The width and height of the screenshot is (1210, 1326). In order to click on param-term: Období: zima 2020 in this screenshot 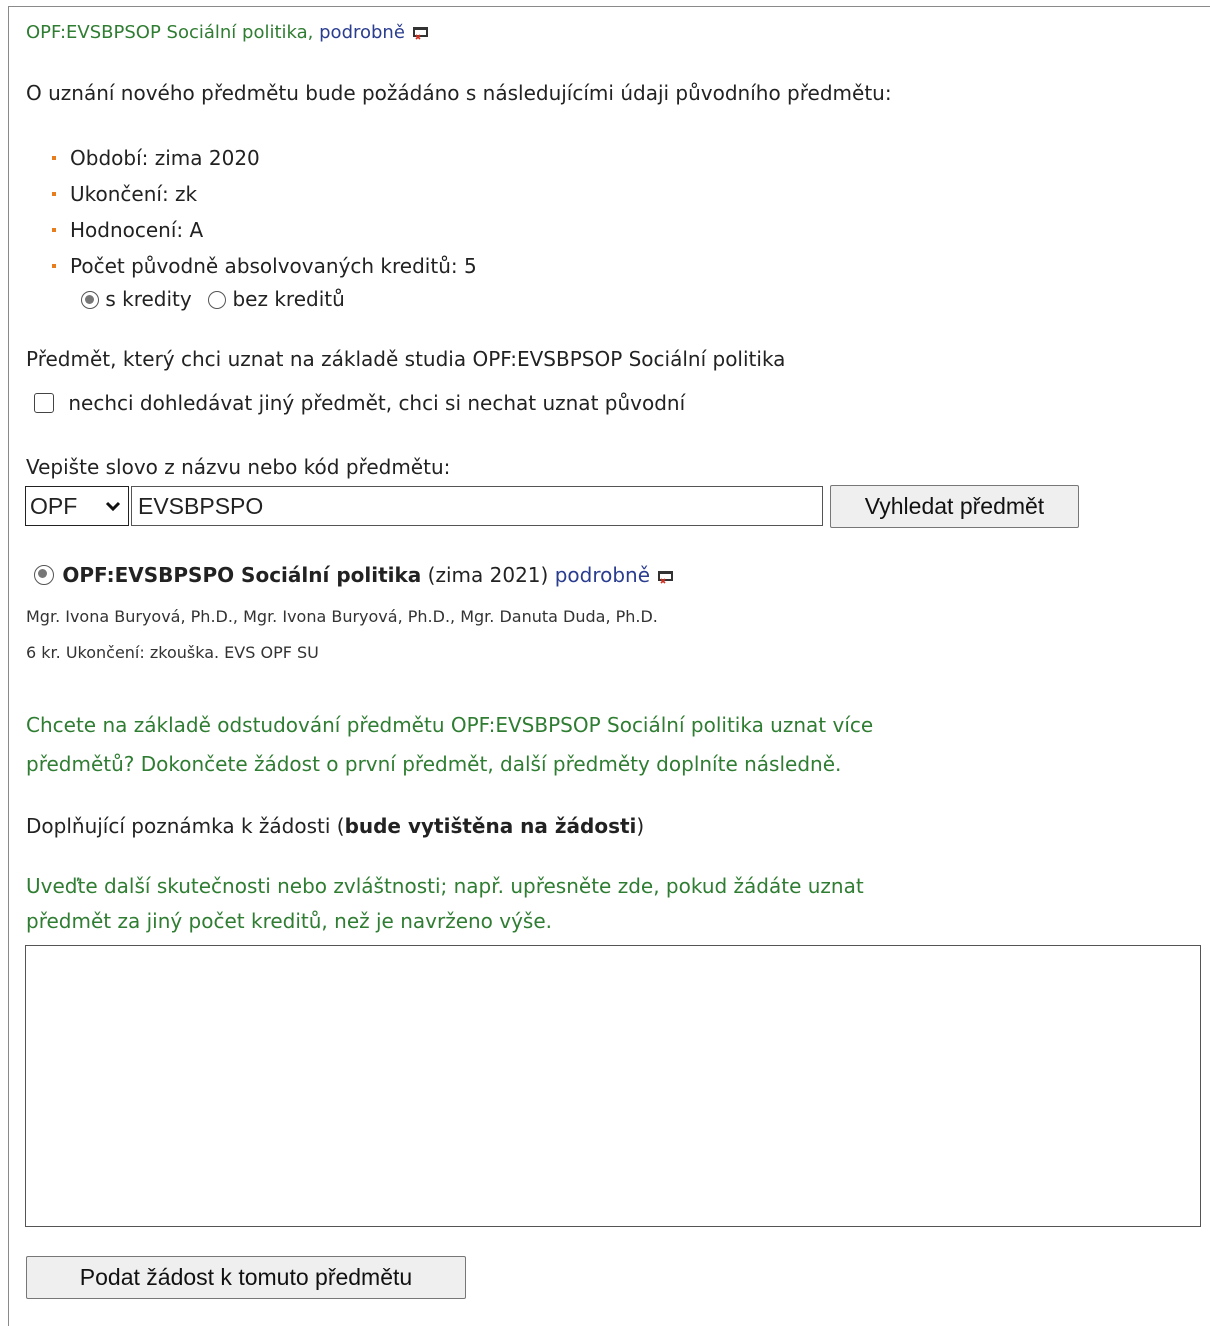, I will do `click(263, 158)`.